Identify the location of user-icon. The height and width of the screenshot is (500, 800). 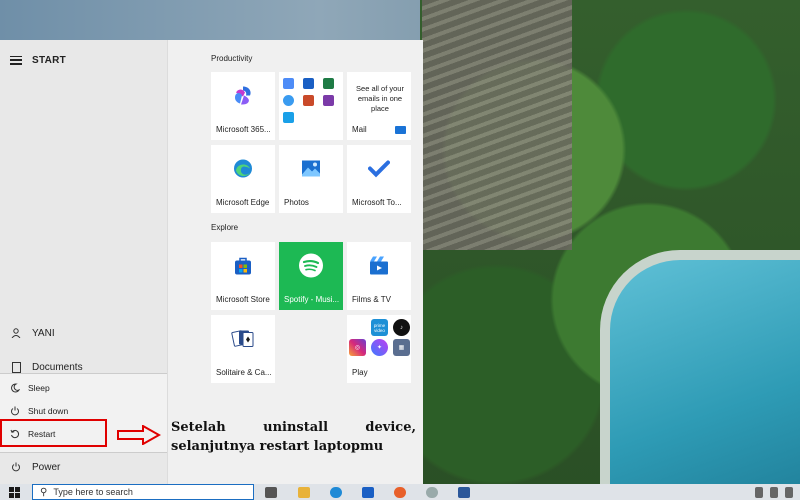
(16, 333).